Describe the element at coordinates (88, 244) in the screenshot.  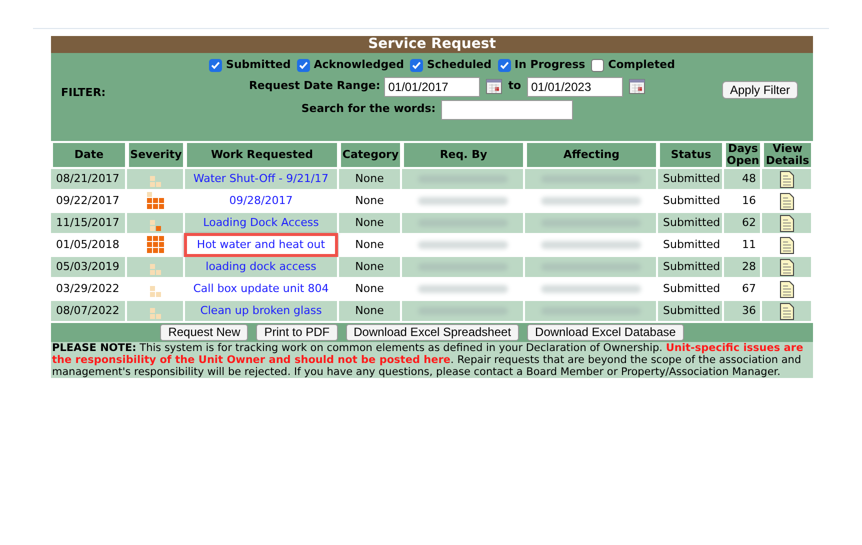
I see `date-text: 01/05/2018` at that location.